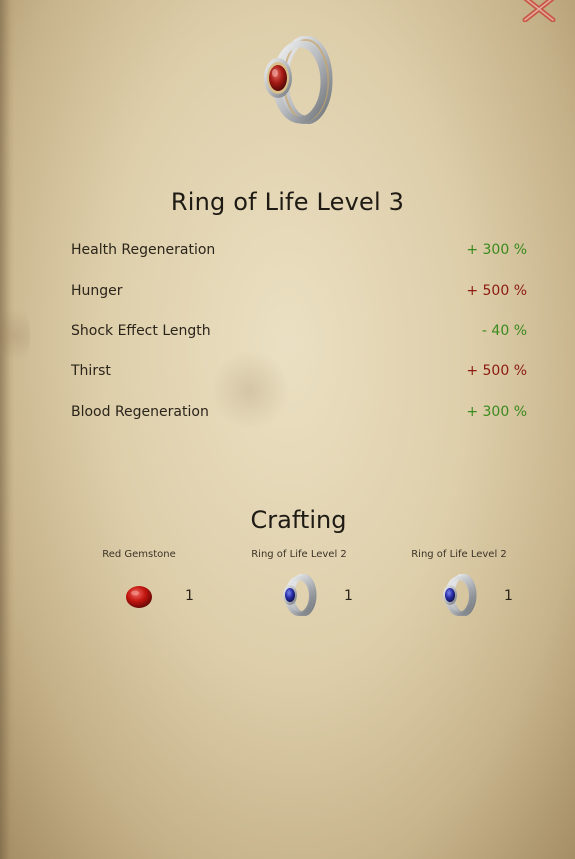 This screenshot has height=859, width=575. I want to click on stain, so click(15, 335).